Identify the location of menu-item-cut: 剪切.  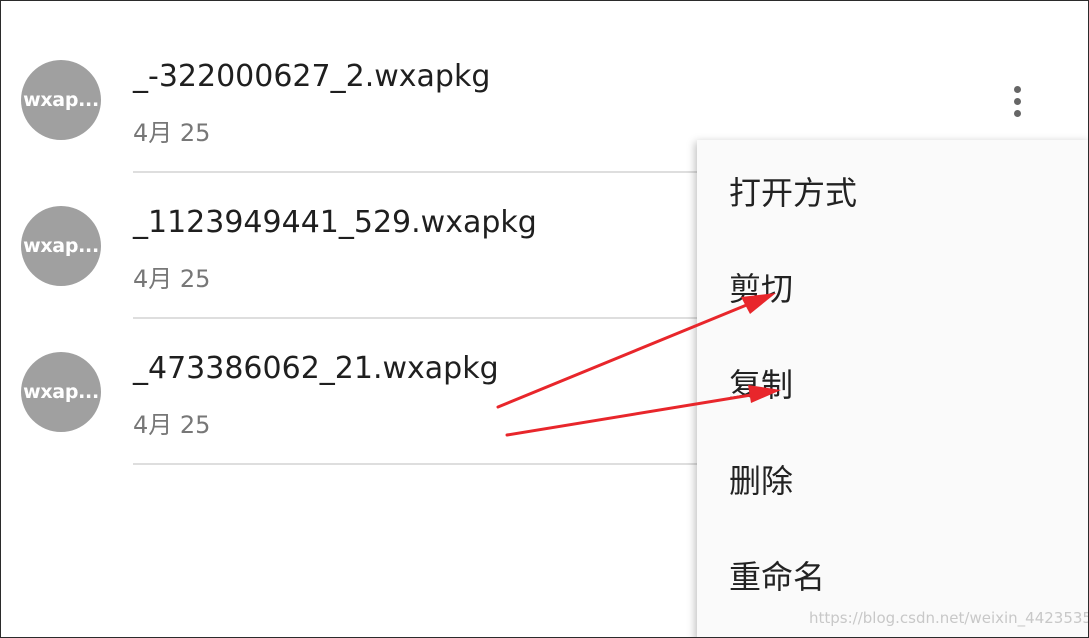
(761, 287).